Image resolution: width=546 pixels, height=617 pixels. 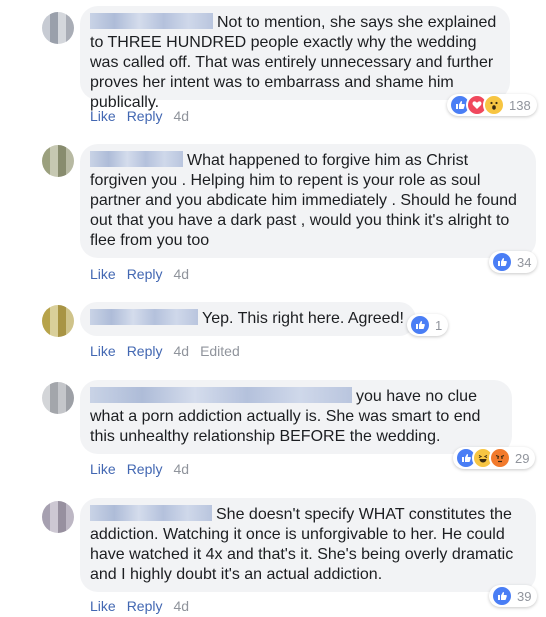 What do you see at coordinates (513, 262) in the screenshot?
I see `reactions-summary: 34` at bounding box center [513, 262].